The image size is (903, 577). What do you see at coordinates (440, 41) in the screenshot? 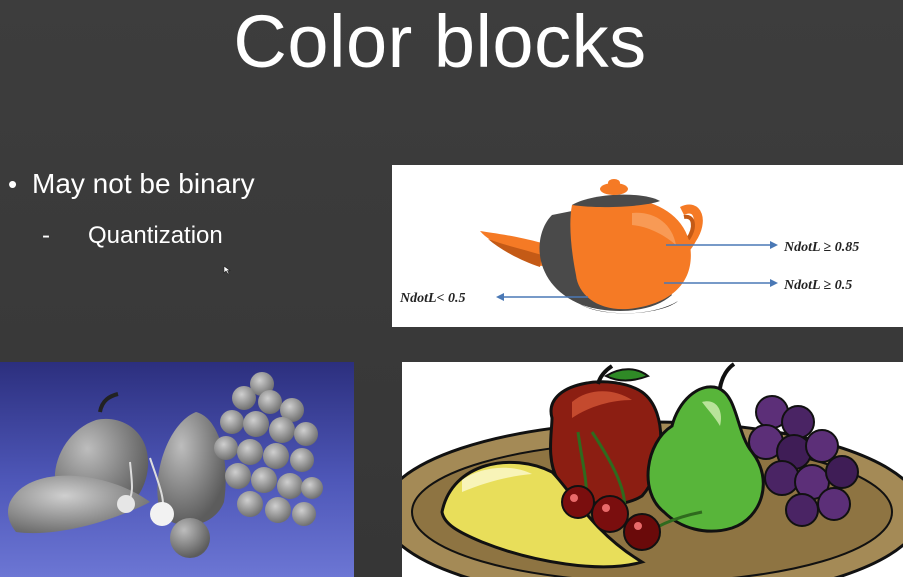
I see `slide-title: Color blocks` at bounding box center [440, 41].